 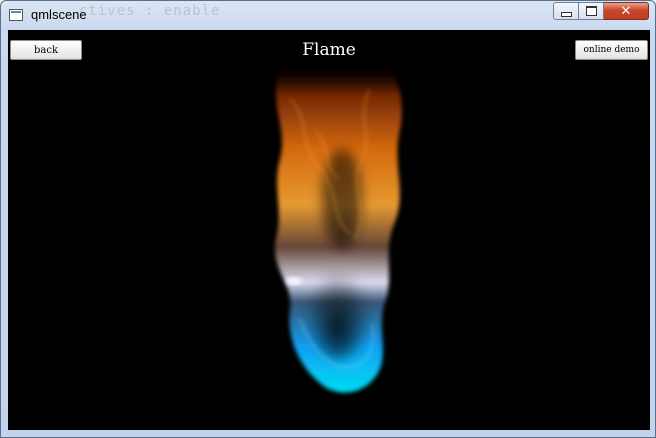 What do you see at coordinates (566, 14) in the screenshot?
I see `minimize-icon` at bounding box center [566, 14].